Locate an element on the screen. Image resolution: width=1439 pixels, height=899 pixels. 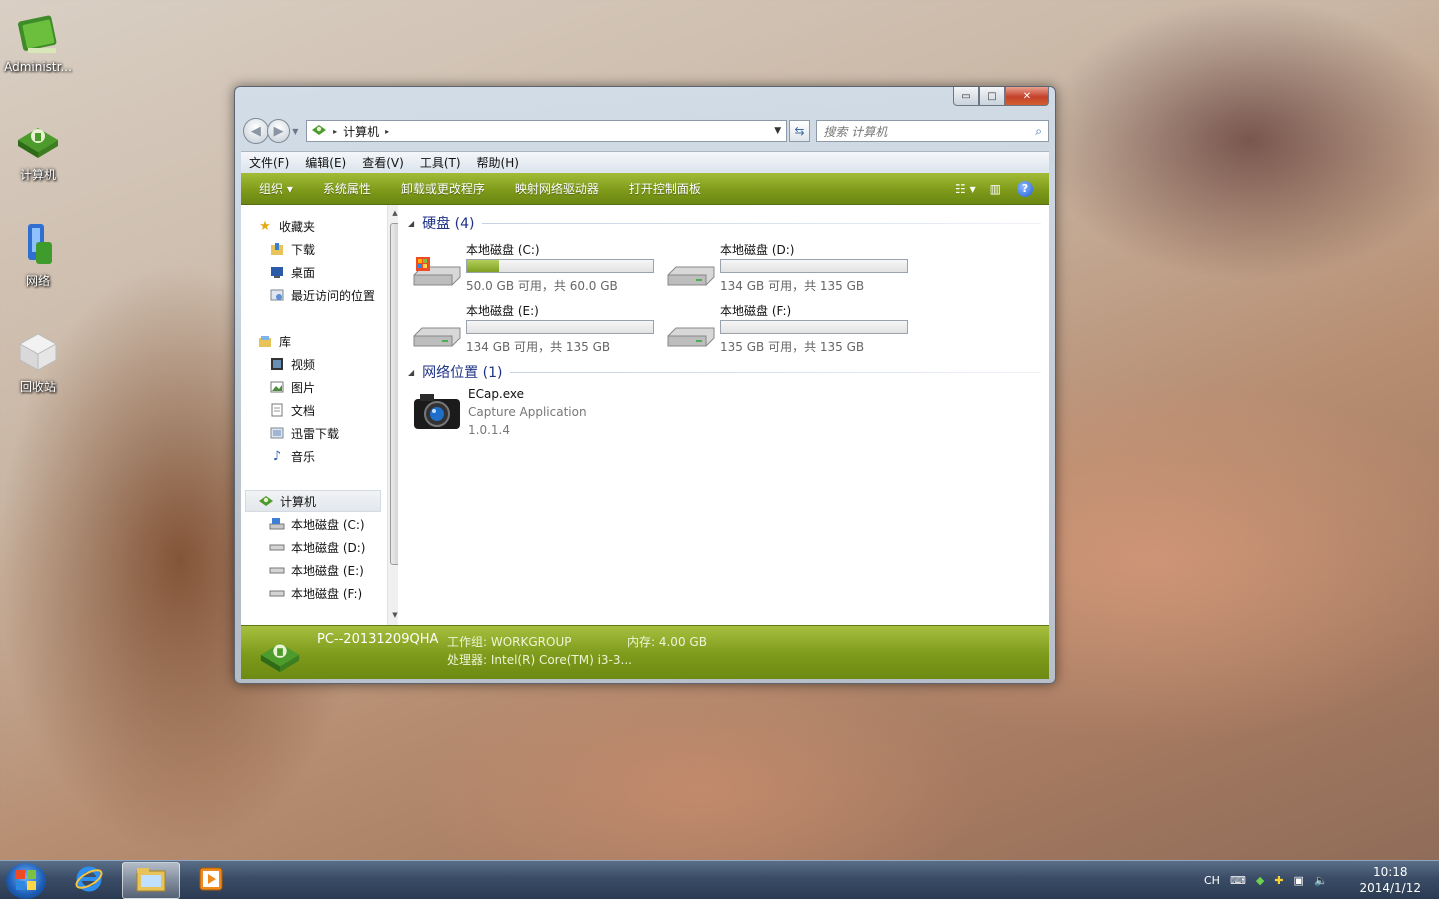
network-item-ecap: ECap.exe Capture Application 1.0.1.4 is located at coordinates (537, 415).